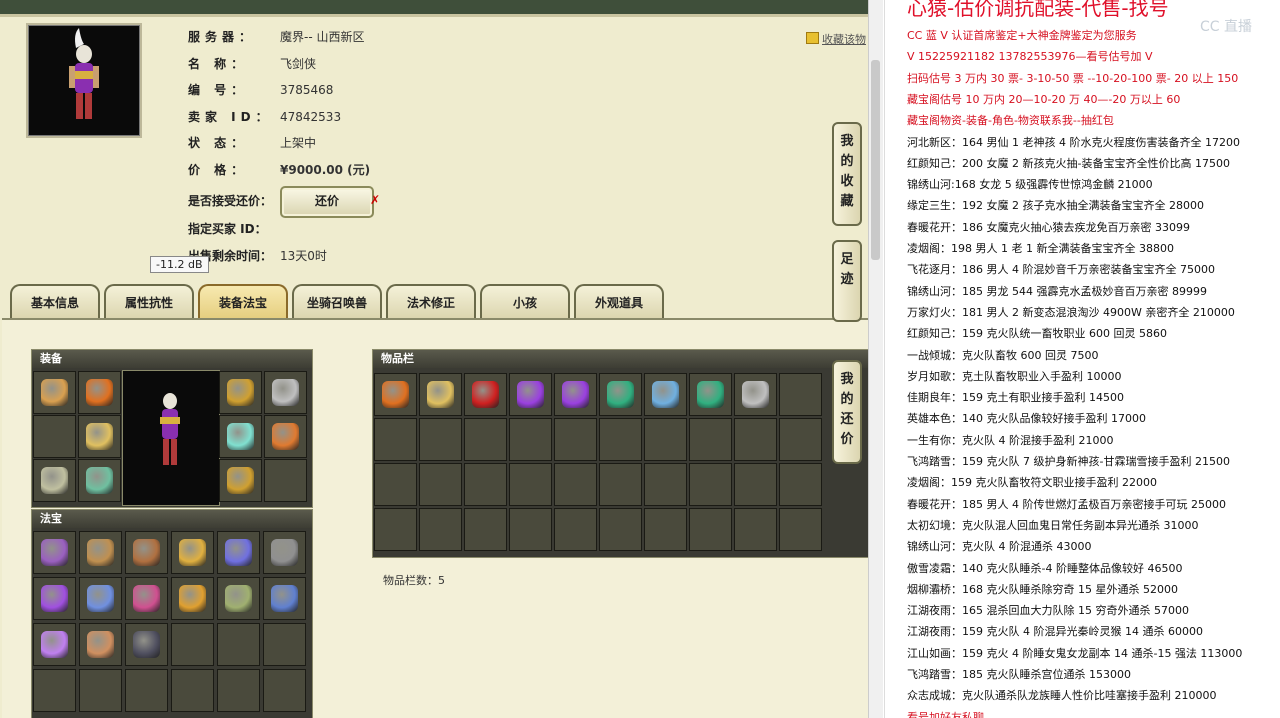 This screenshot has width=1280, height=718. I want to click on favorite-link: 收藏该物, so click(836, 39).